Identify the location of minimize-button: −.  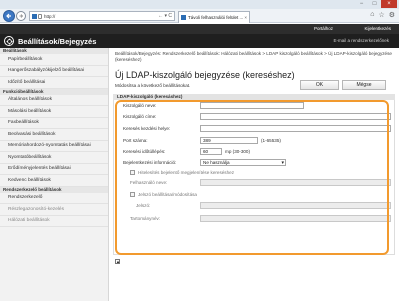
(361, 4).